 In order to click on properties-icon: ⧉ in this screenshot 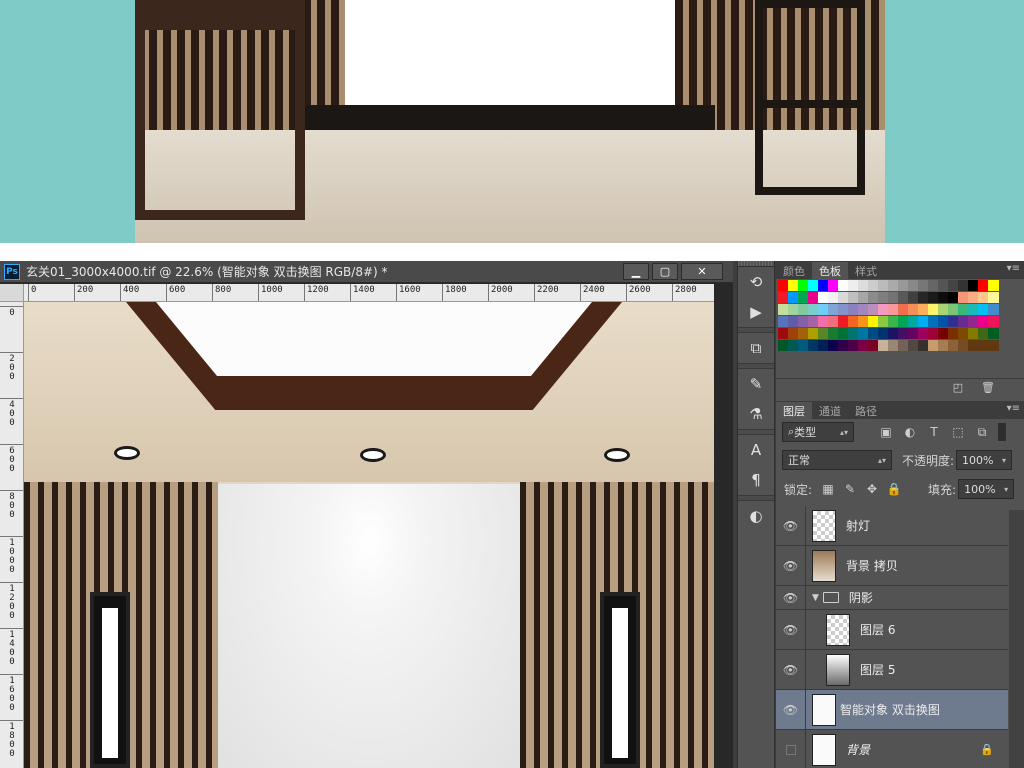, I will do `click(756, 348)`.